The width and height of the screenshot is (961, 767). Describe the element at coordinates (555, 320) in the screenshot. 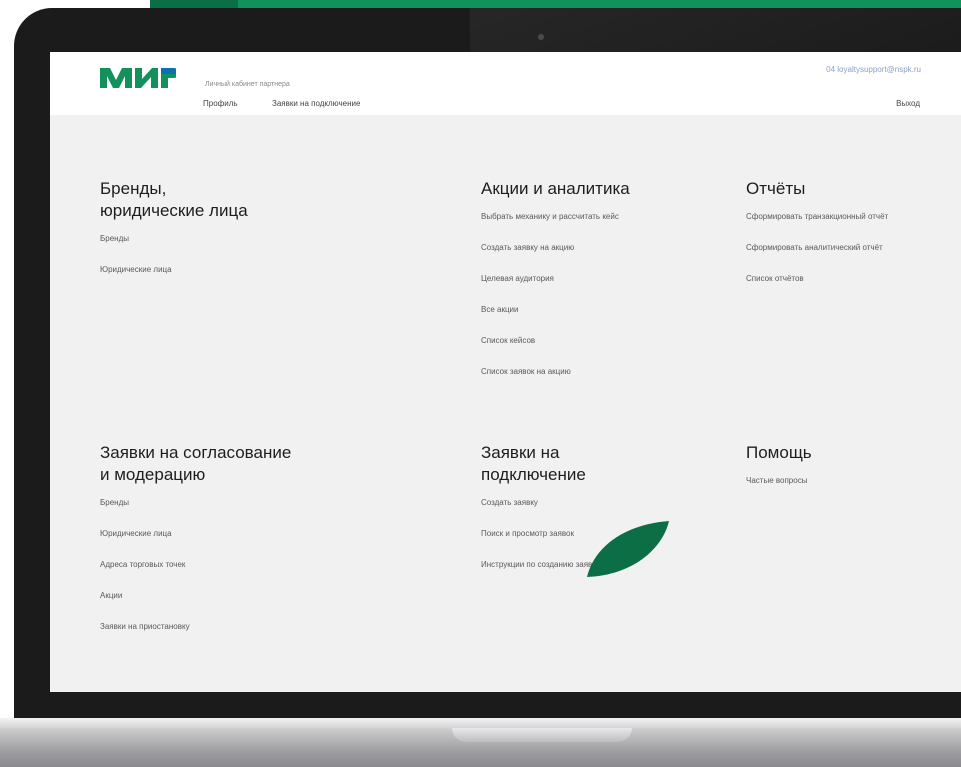

I see `menu-item-all-promotions: Все акции` at that location.